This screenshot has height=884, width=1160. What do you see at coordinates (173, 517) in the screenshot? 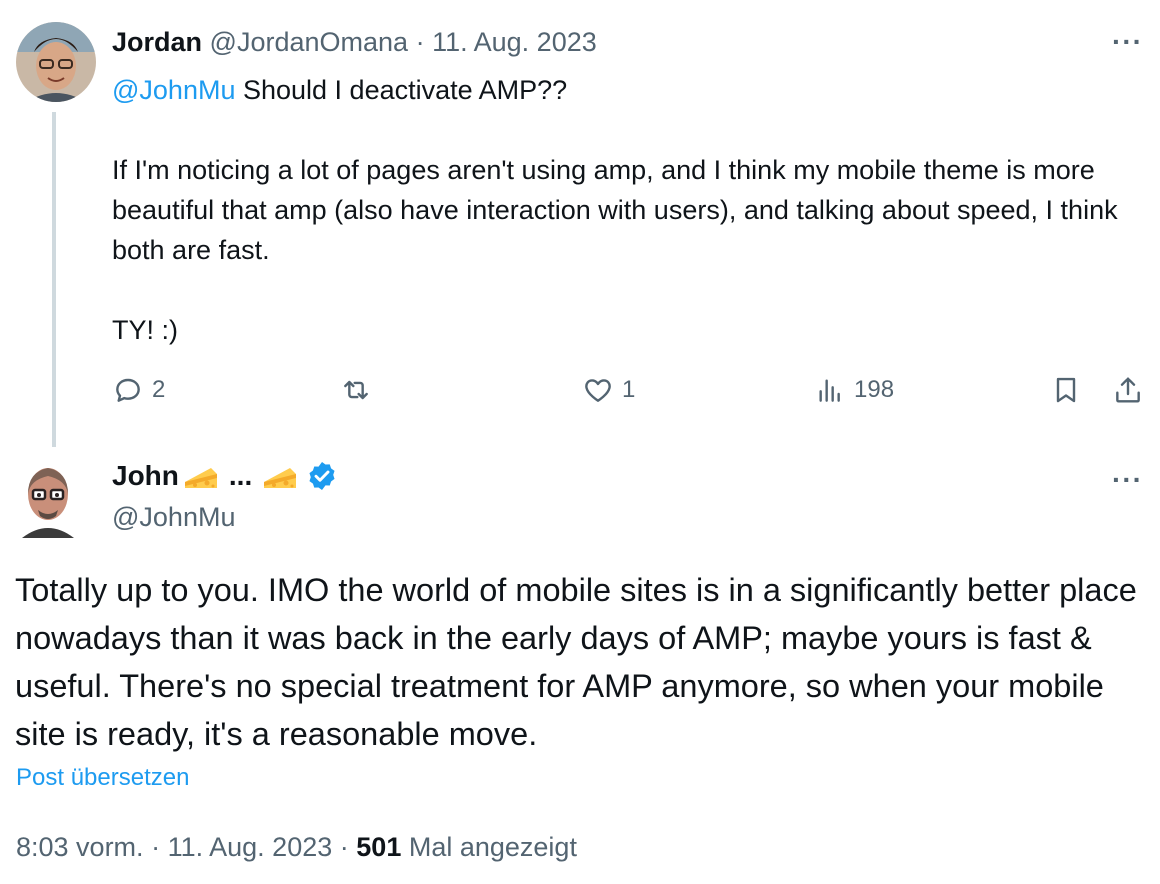
I see `main-author-handle: @JohnMu` at bounding box center [173, 517].